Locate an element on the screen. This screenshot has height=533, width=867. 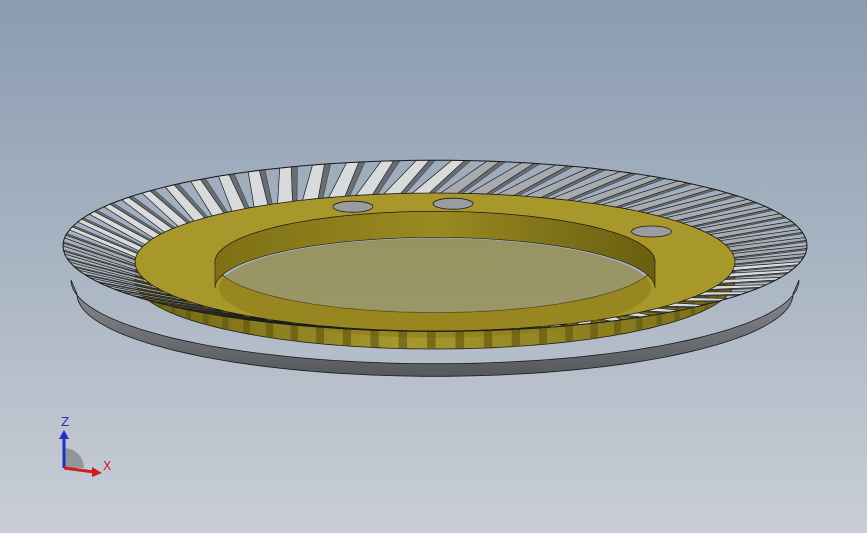
triad-x-arrow is located at coordinates (97, 472).